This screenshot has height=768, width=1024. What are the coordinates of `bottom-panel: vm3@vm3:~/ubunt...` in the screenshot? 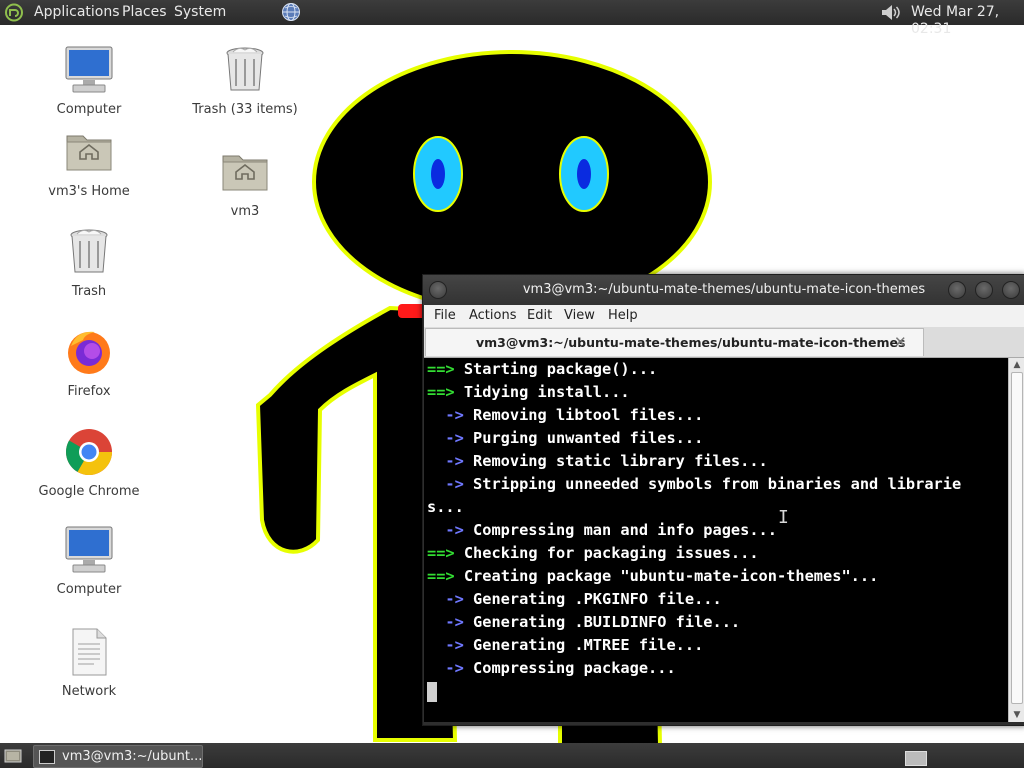 It's located at (512, 755).